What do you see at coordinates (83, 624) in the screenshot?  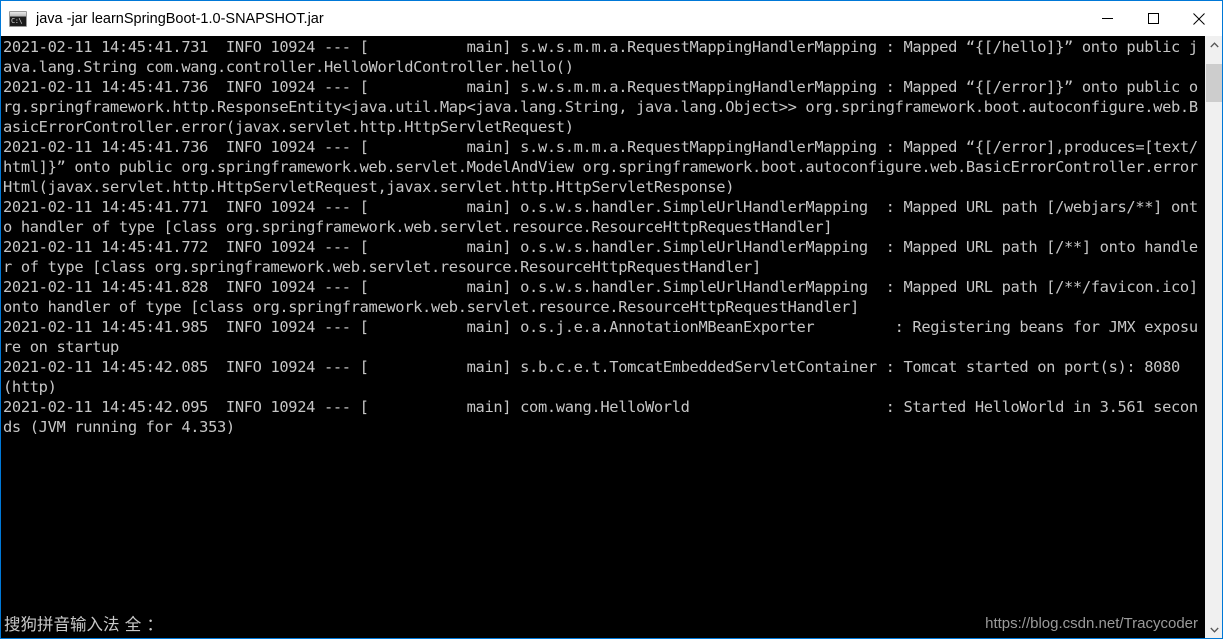 I see `ime-status-text: 搜狗拼音输入法 全 ：` at bounding box center [83, 624].